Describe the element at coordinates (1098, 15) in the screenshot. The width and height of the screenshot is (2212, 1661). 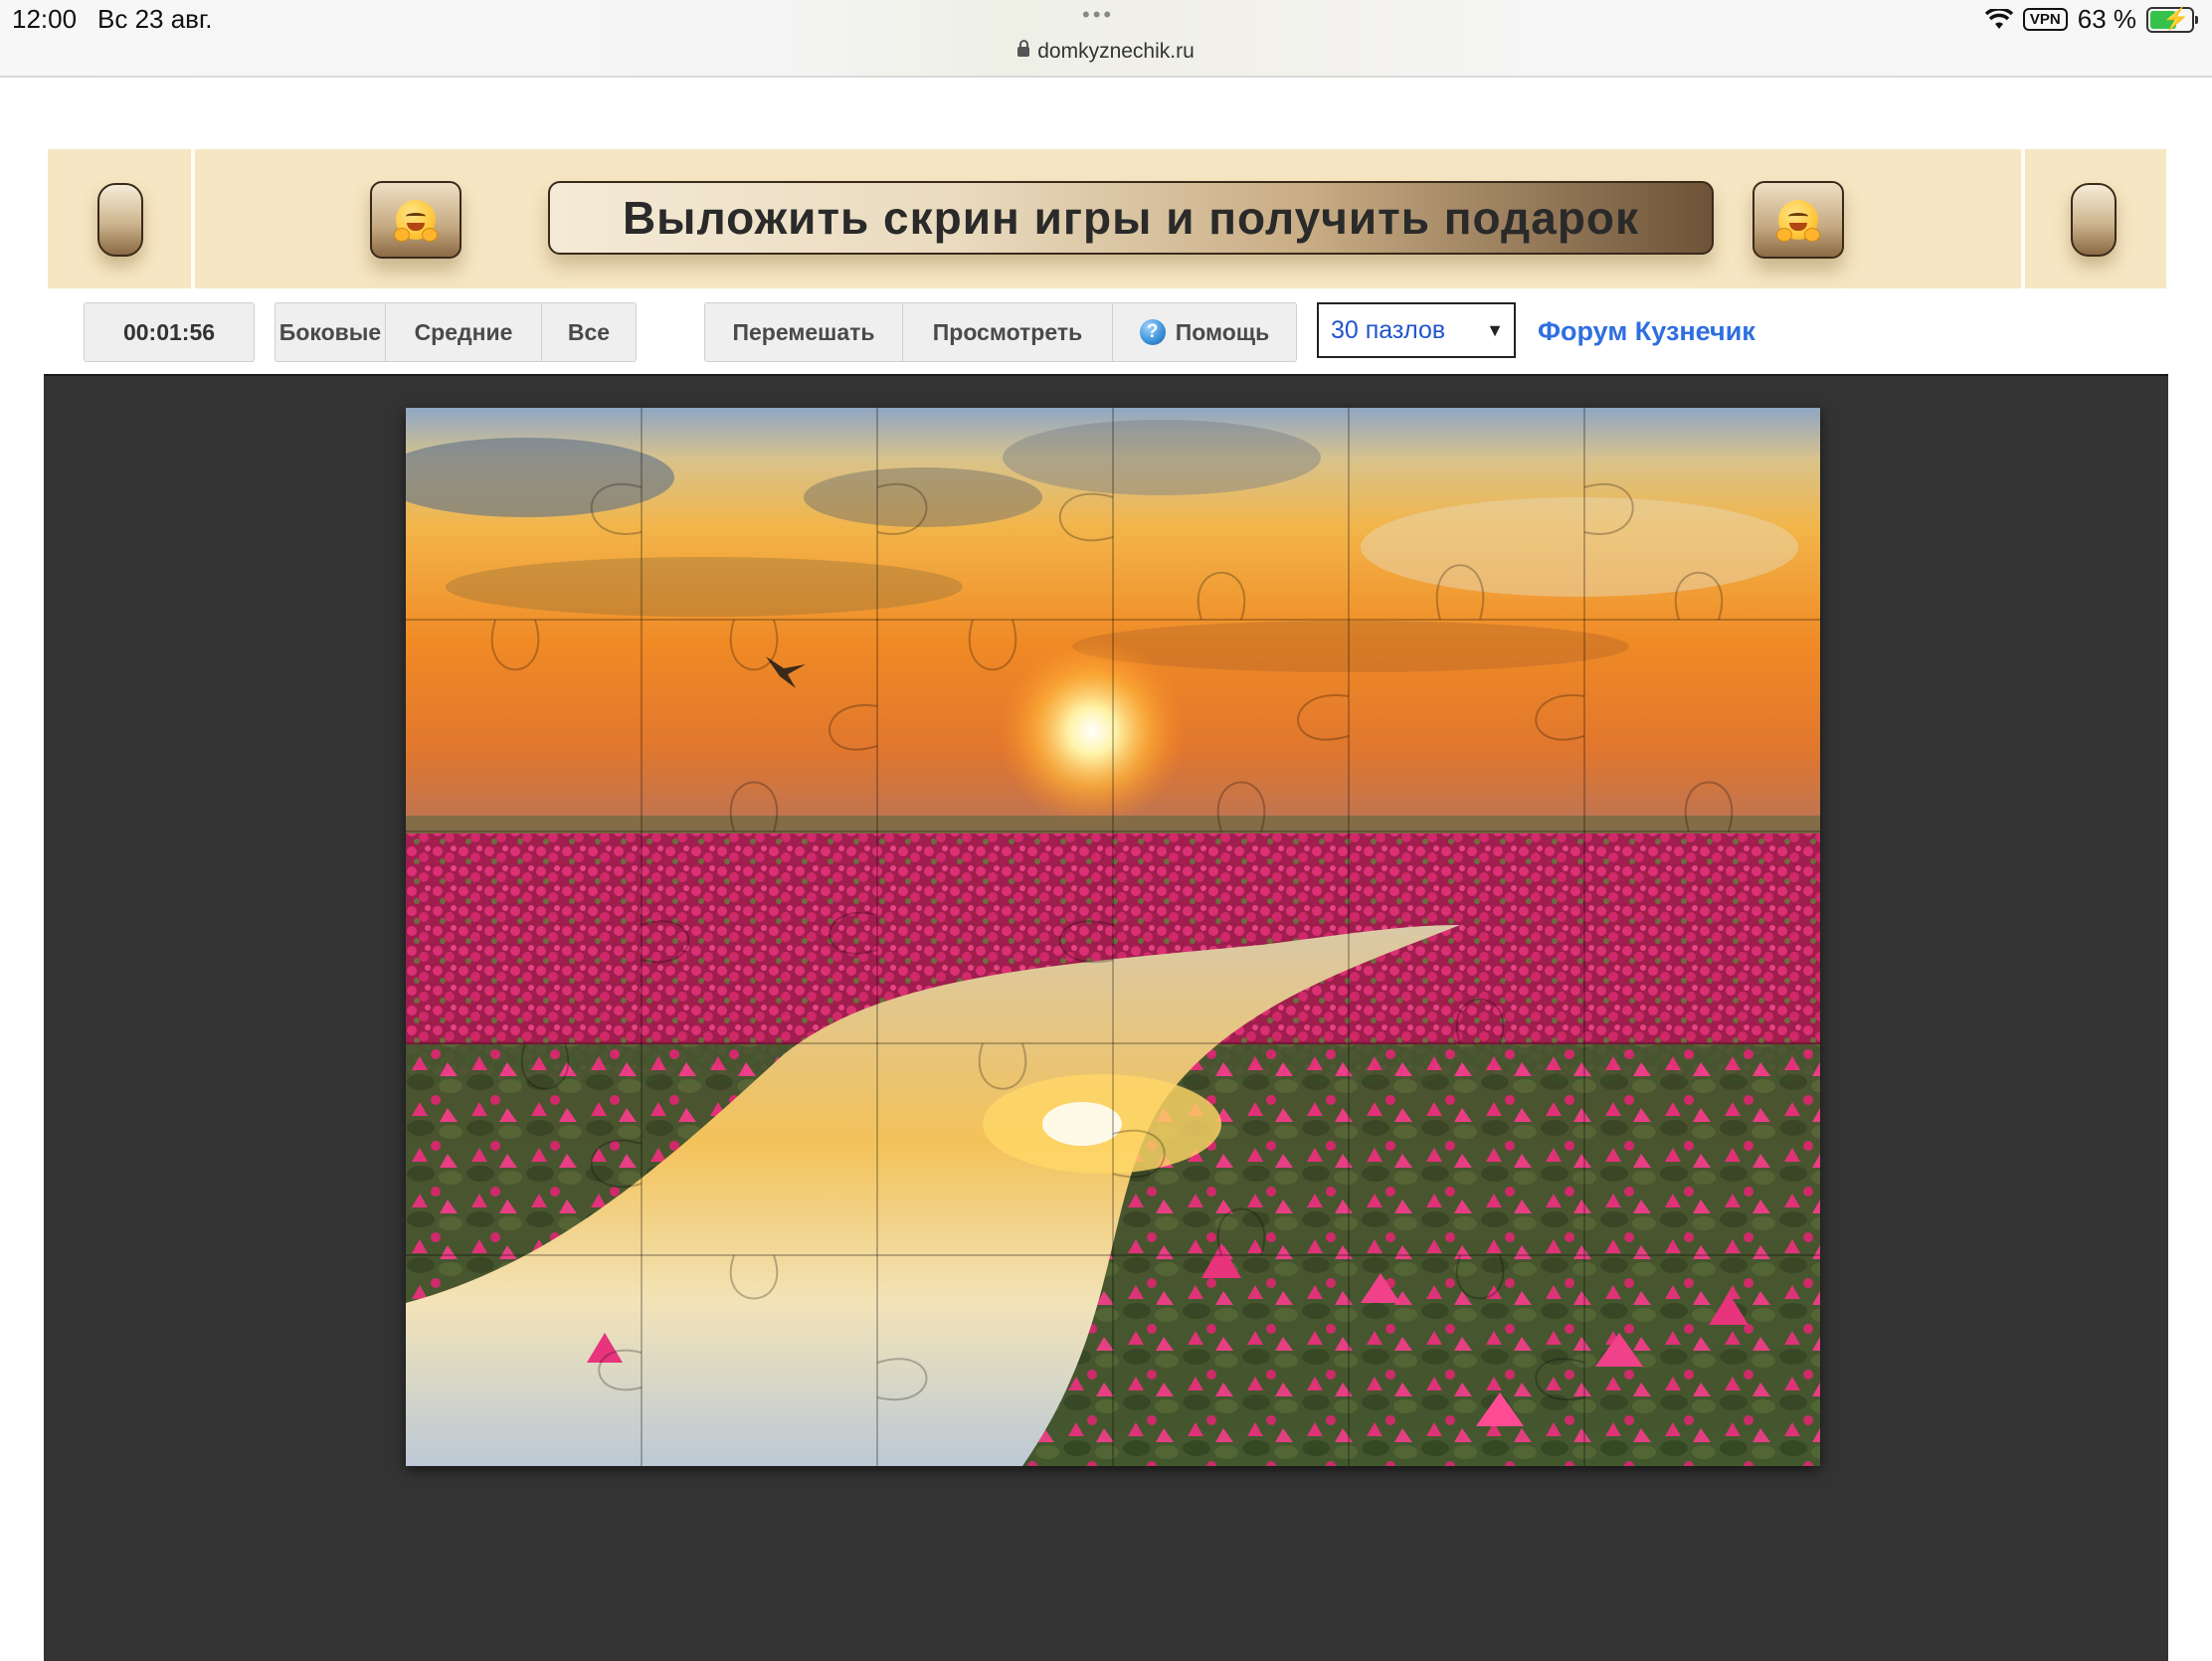
I see `more-dots-icon: •••` at that location.